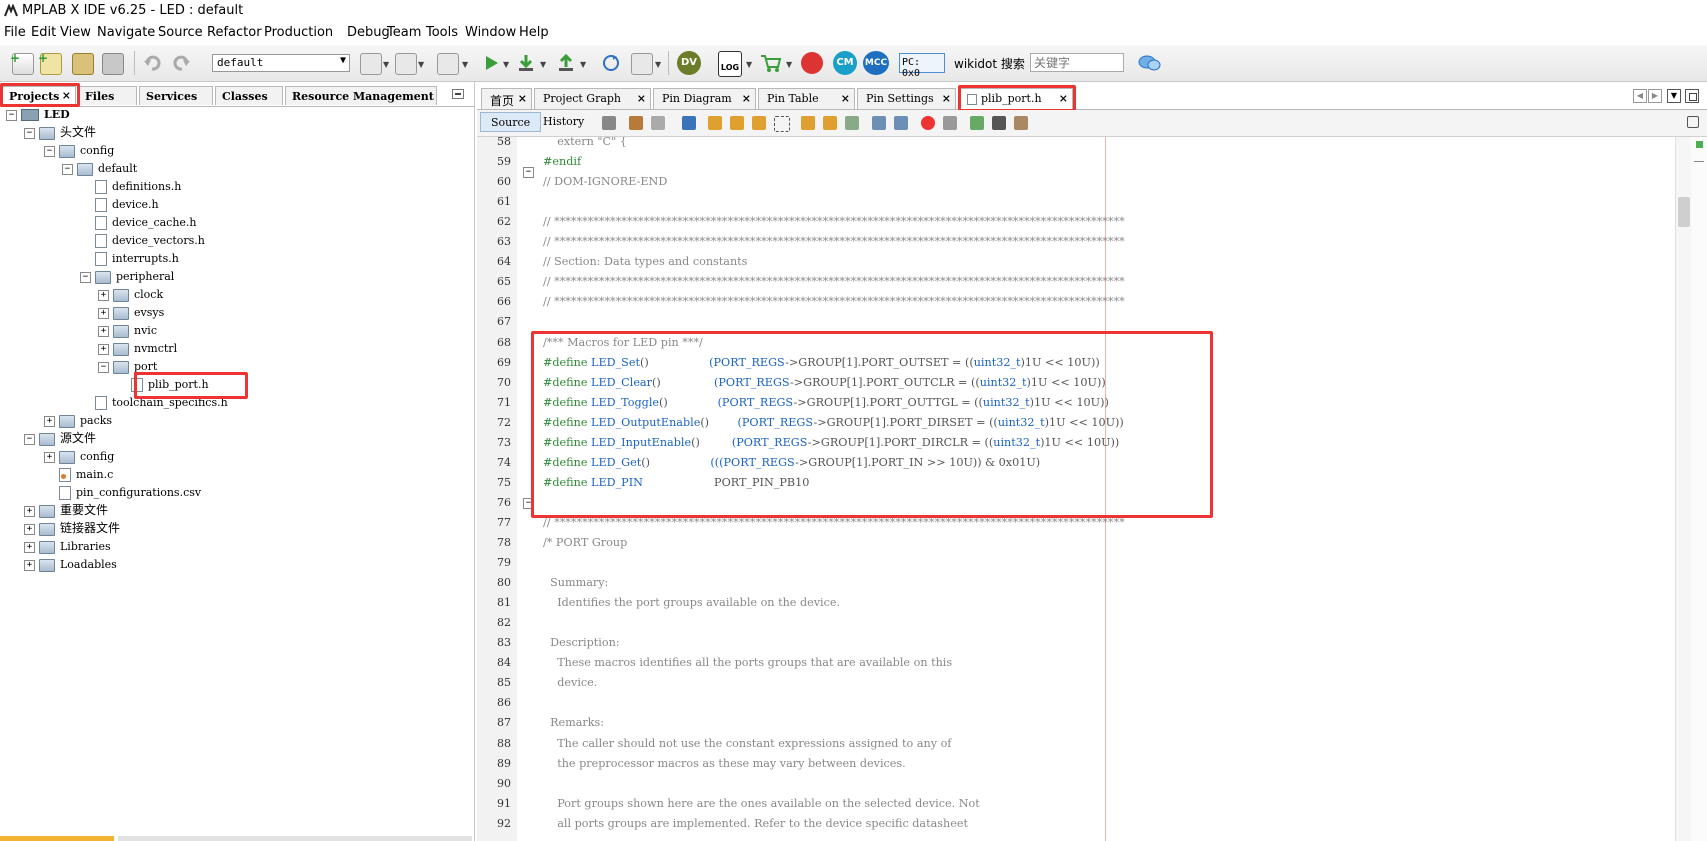 This screenshot has height=841, width=1707. I want to click on tree-item: + Loadables, so click(70, 564).